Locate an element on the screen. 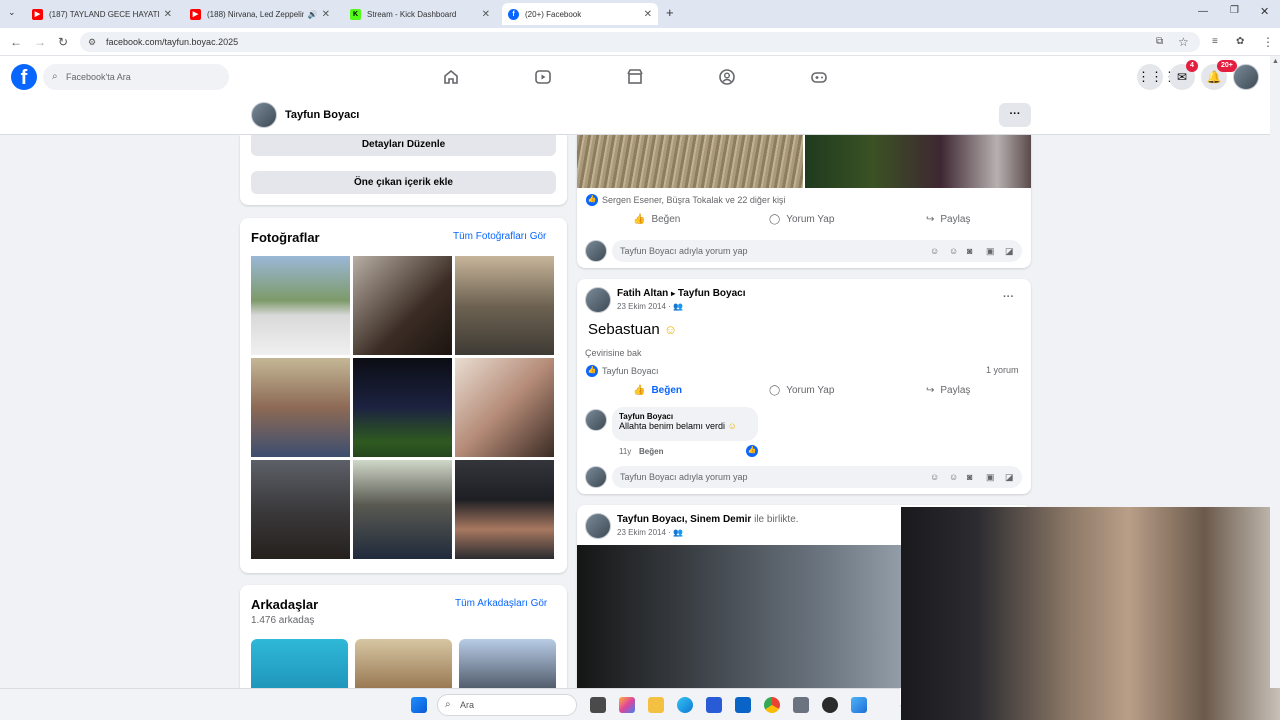 This screenshot has width=1280, height=720. copilot-icon is located at coordinates (627, 705).